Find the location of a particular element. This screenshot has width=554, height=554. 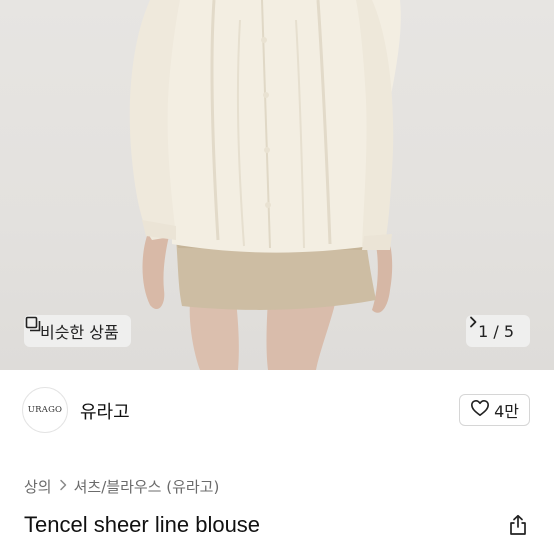

similar-items-button: 비슷한 상품 is located at coordinates (77, 331).